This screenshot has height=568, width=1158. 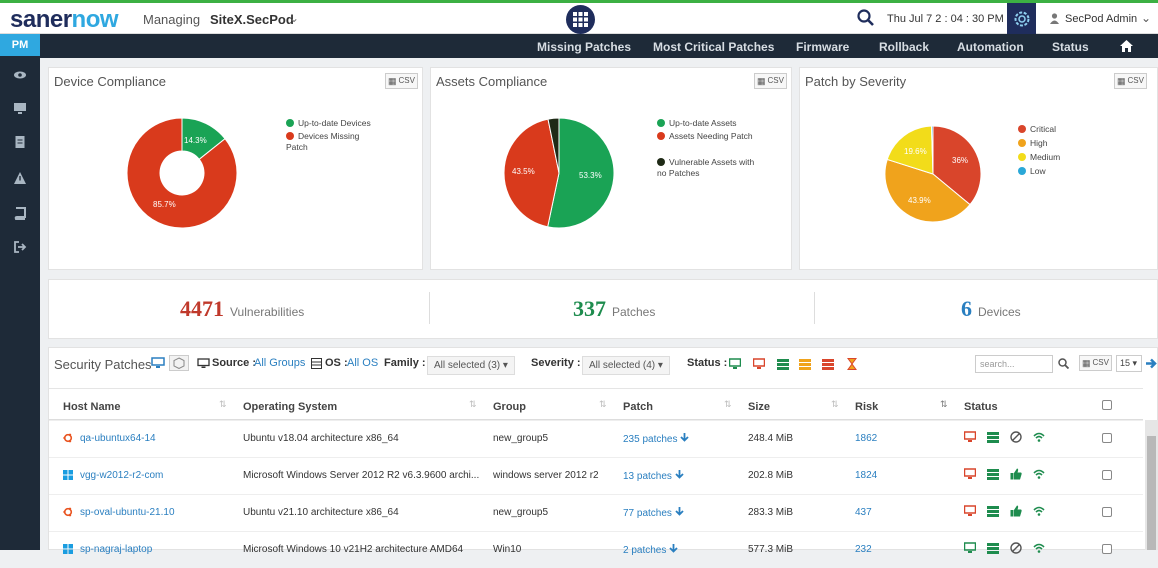 What do you see at coordinates (155, 475) in the screenshot?
I see `host-name-link: vgg-w2012-r2-com` at bounding box center [155, 475].